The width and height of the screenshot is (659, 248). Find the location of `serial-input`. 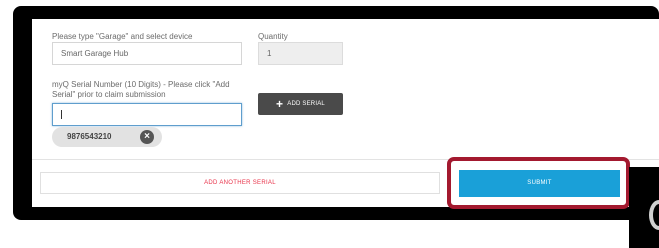

serial-input is located at coordinates (147, 114).